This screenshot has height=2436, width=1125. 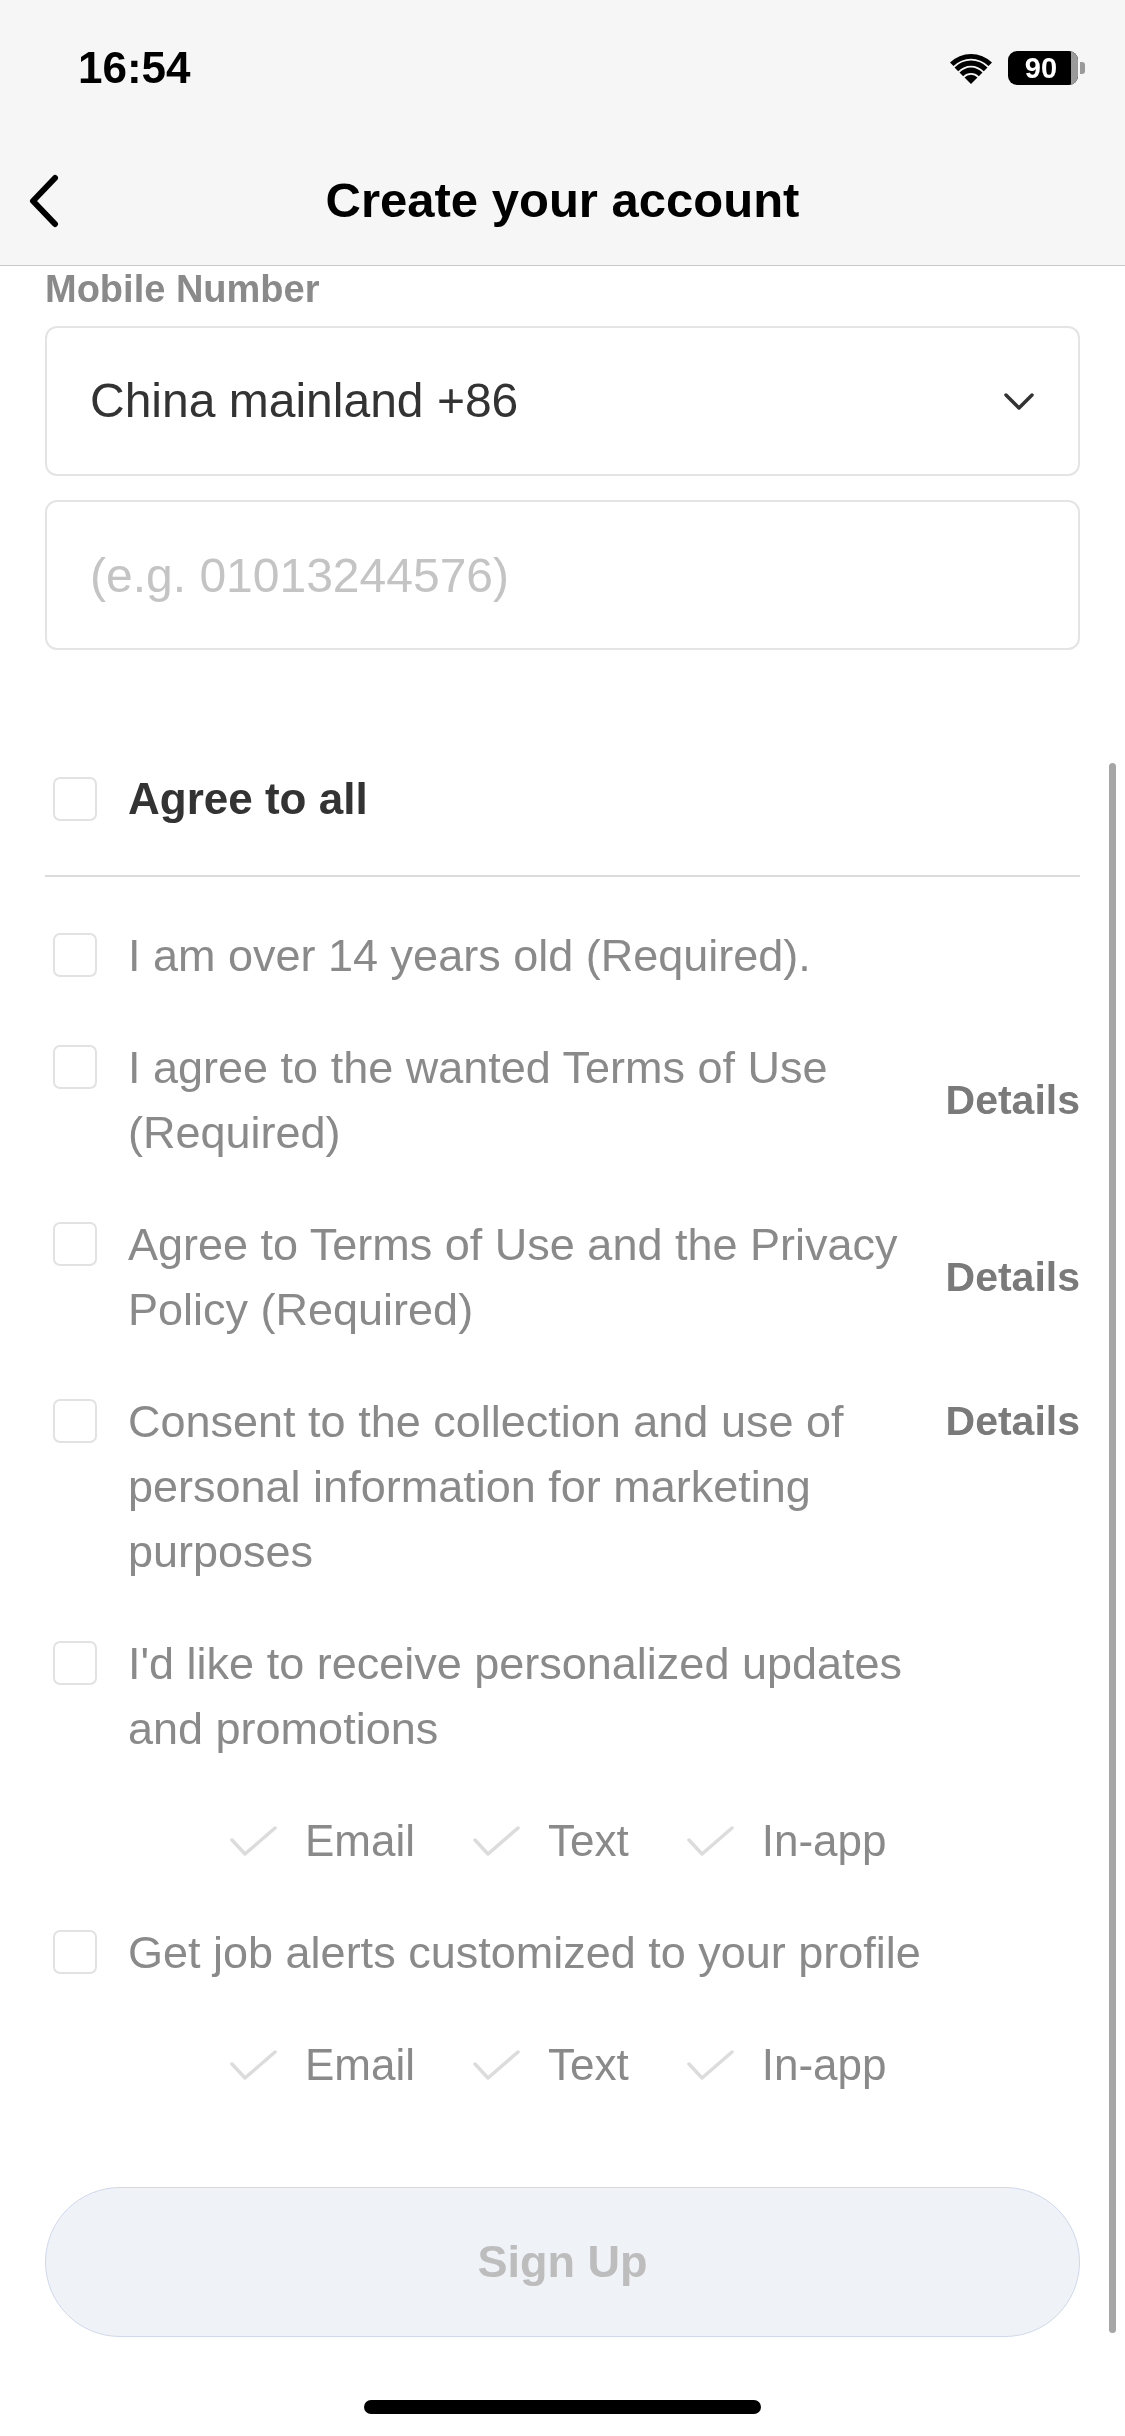 I want to click on phone-input: (e.g. 01013244576), so click(x=562, y=575).